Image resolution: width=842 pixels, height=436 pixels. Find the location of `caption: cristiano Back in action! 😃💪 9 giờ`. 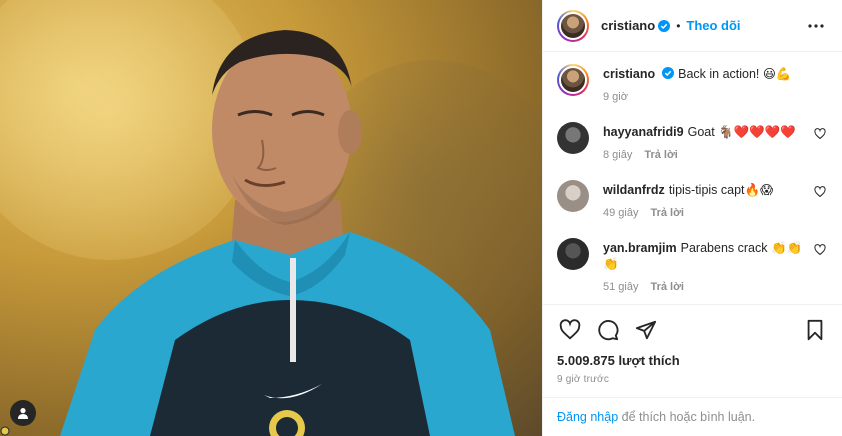

caption: cristiano Back in action! 😃💪 9 giờ is located at coordinates (692, 83).